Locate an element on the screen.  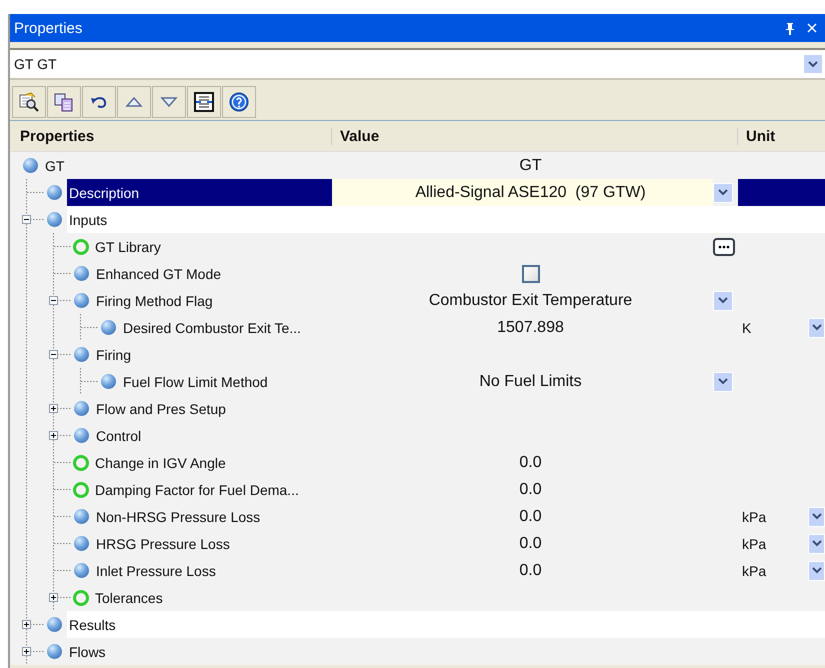
property-name: Inputs is located at coordinates (199, 219).